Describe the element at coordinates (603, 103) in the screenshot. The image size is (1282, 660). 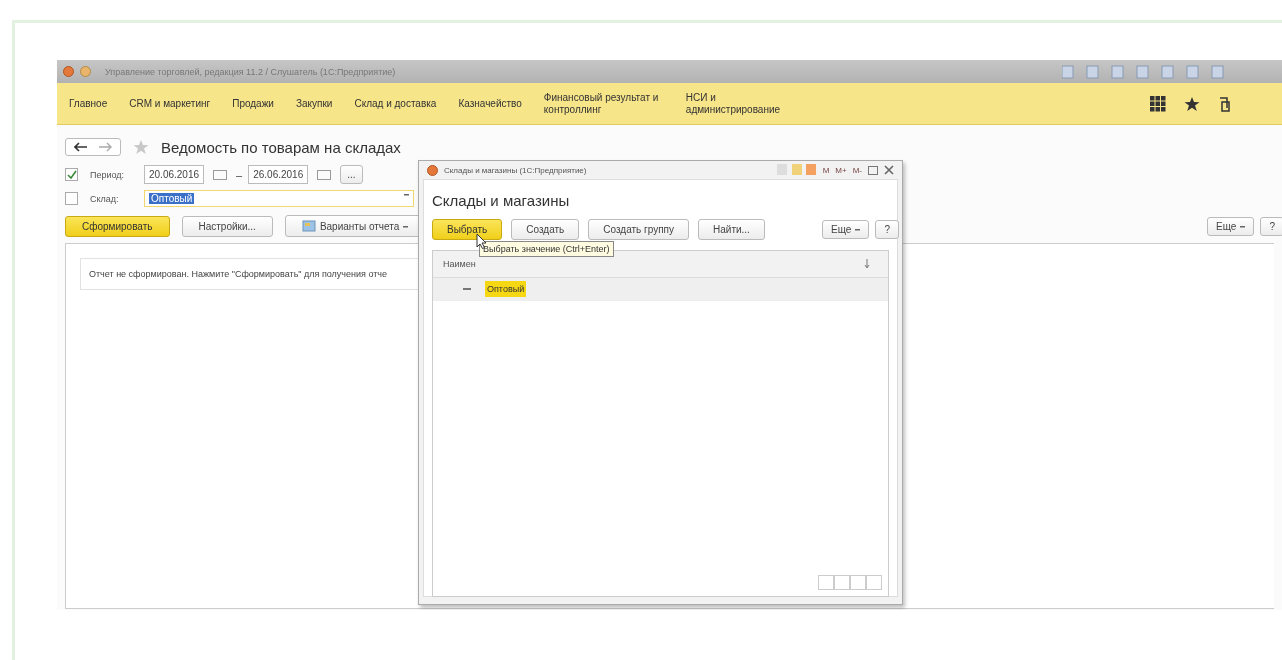
I see `section-link: Финансовый результат и контроллинг` at that location.